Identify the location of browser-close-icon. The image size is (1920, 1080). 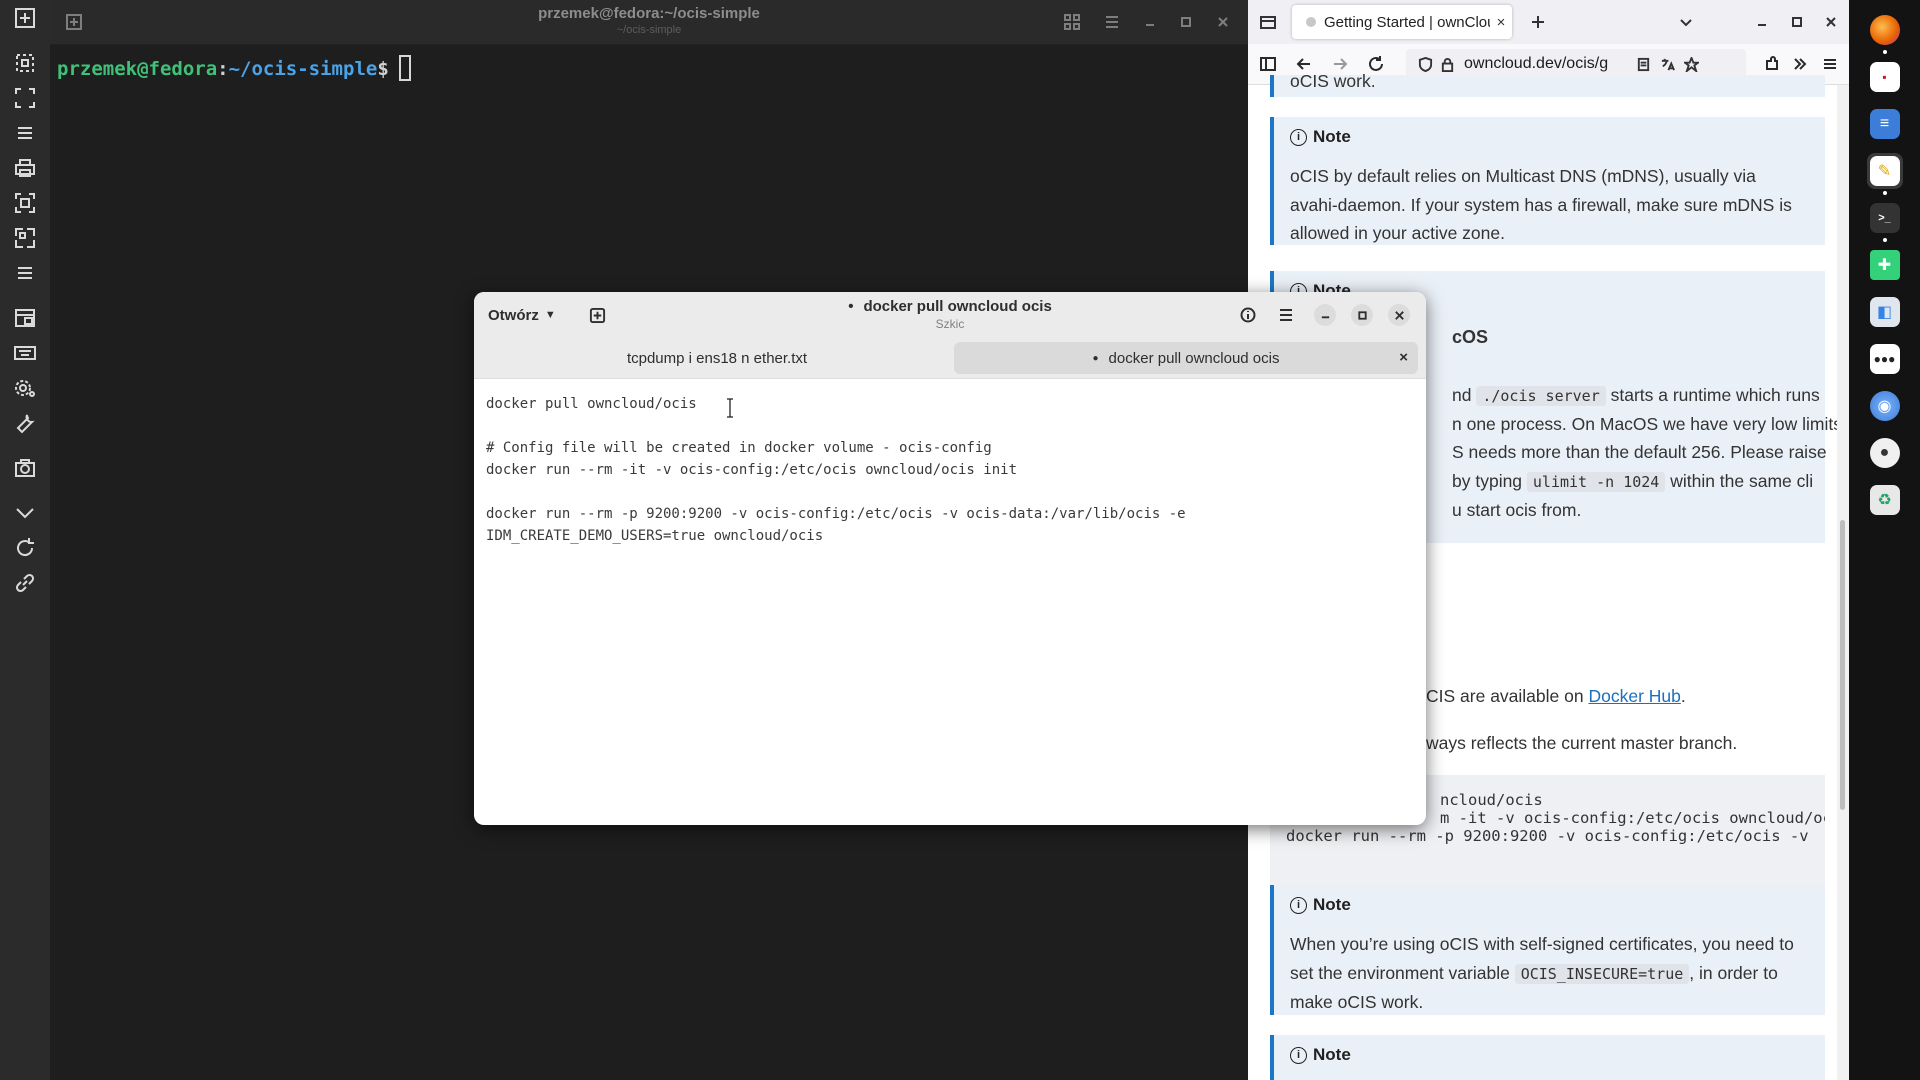
(1831, 22).